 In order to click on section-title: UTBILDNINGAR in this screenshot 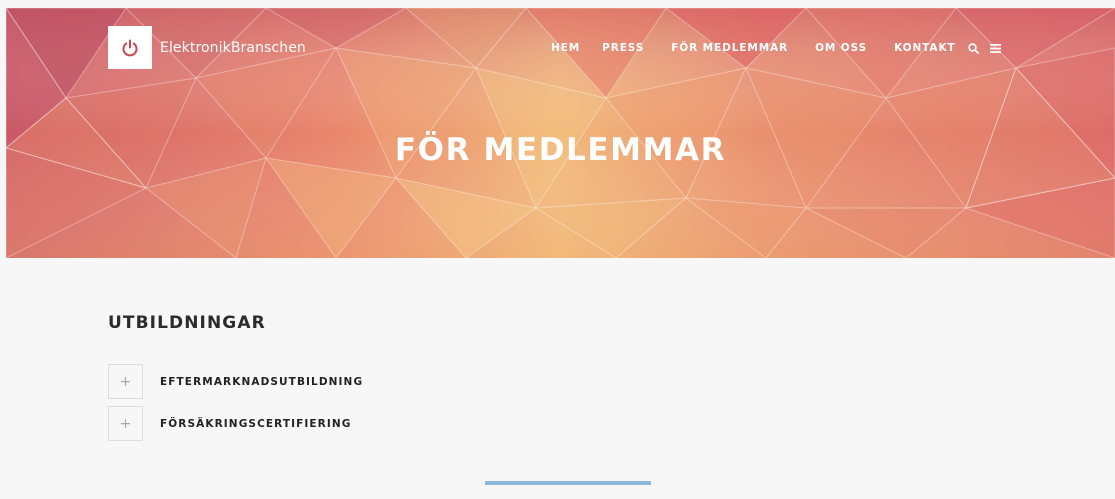, I will do `click(187, 323)`.